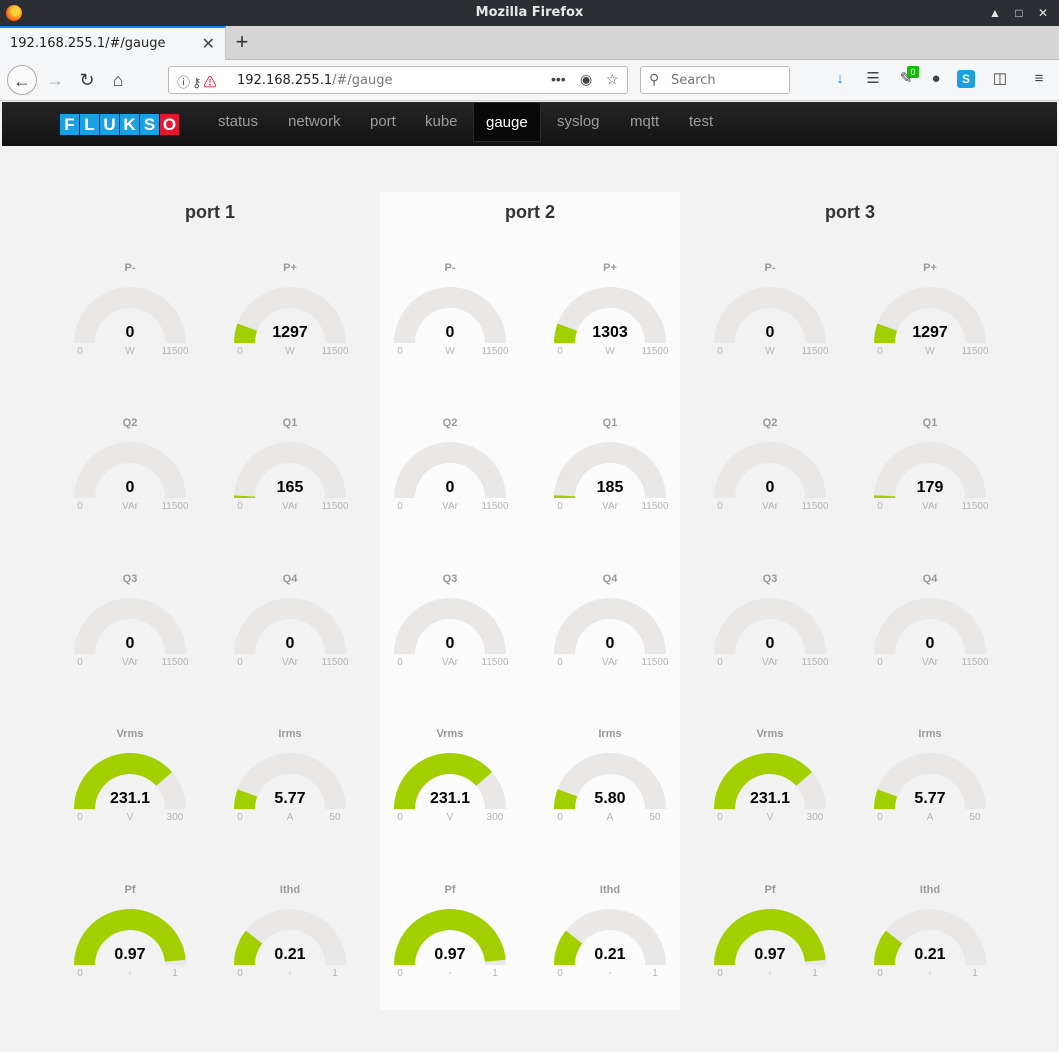 Image resolution: width=1059 pixels, height=1052 pixels. Describe the element at coordinates (913, 72) in the screenshot. I see `extension-badge: 0` at that location.